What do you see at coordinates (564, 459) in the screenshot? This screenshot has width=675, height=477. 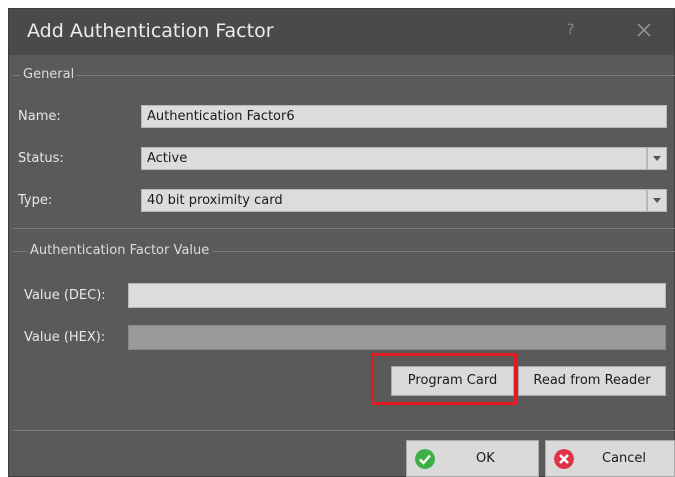 I see `x-circle-icon` at bounding box center [564, 459].